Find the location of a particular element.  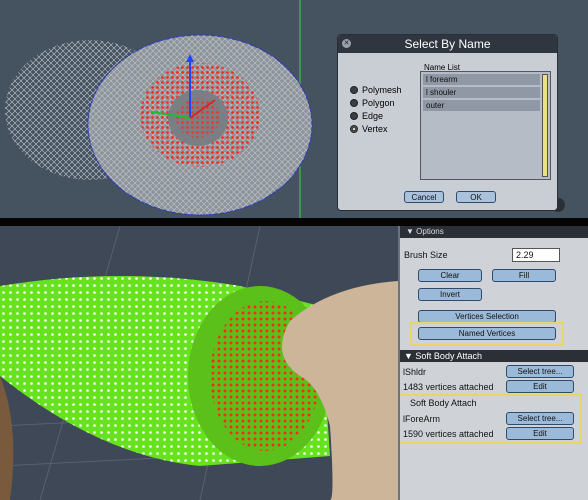

invert-button: Invert is located at coordinates (450, 294).